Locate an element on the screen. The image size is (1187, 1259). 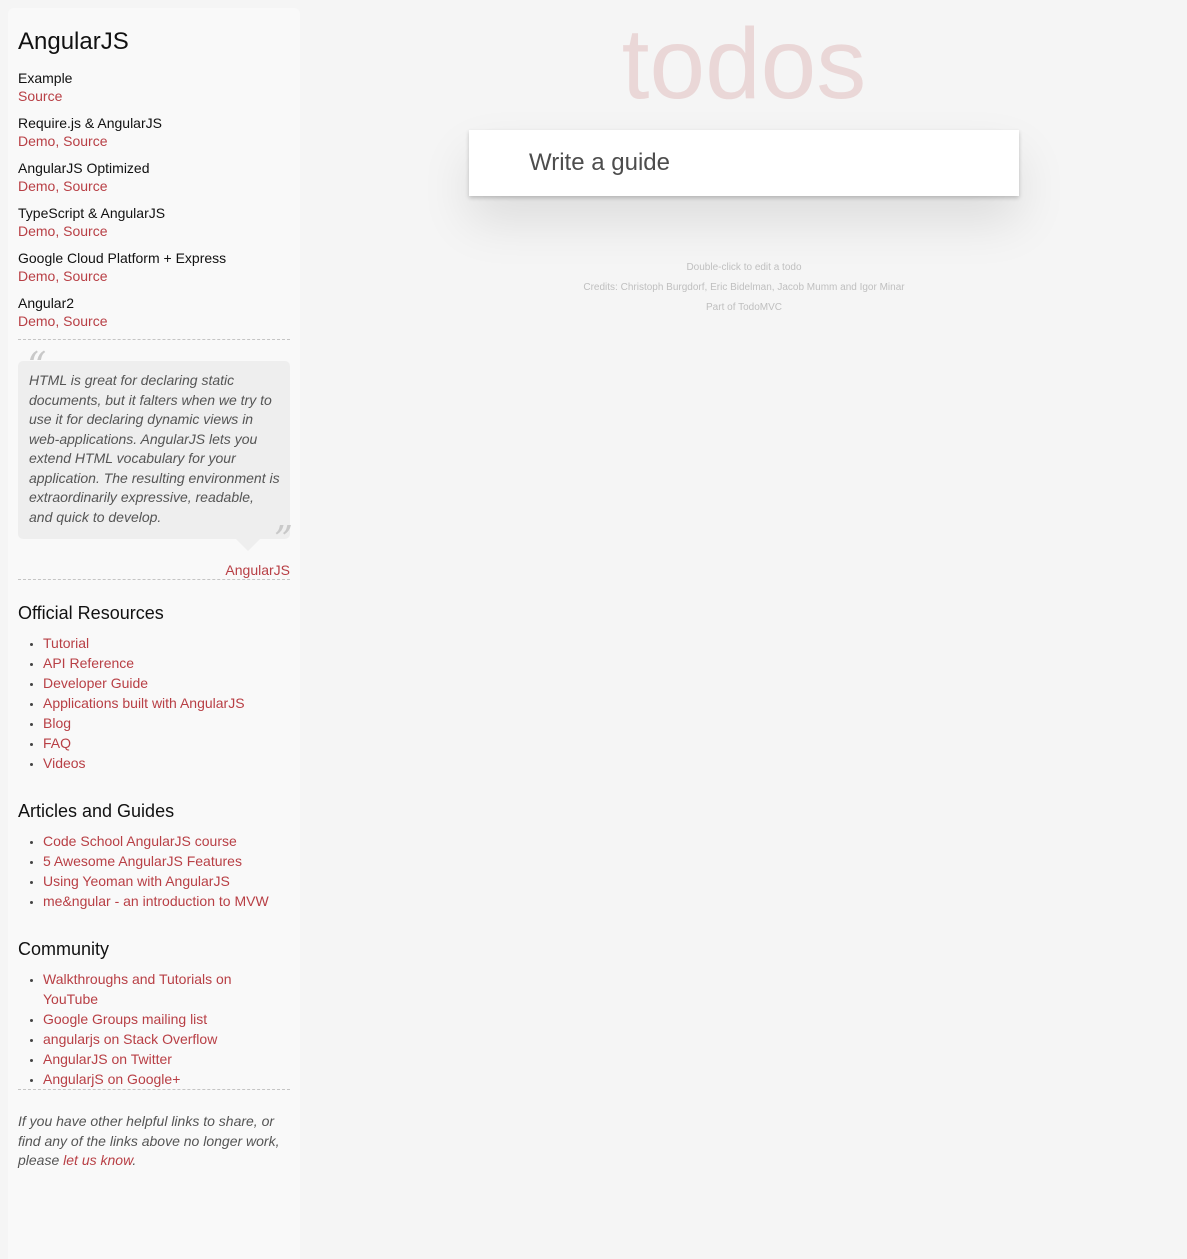
quote-pointer-icon is located at coordinates (248, 545).